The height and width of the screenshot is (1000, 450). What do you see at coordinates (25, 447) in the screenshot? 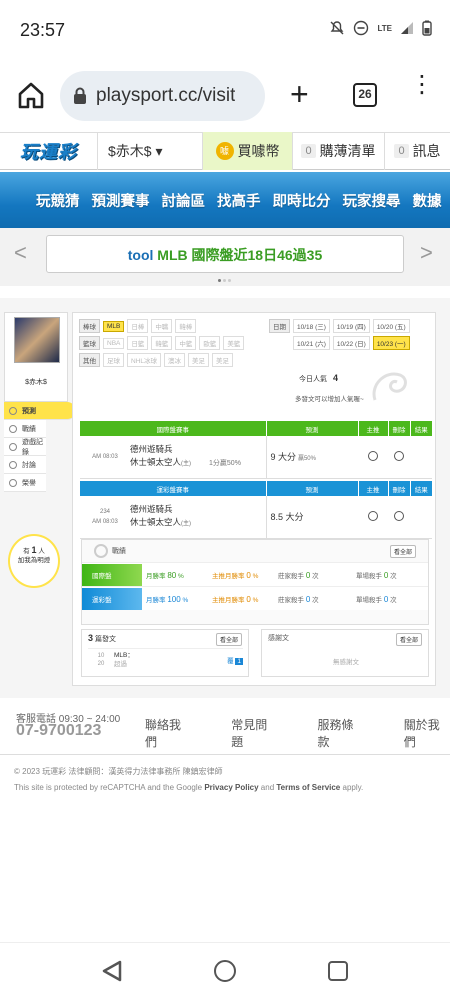
I see `sidebar-item-game-log: 遊戲記錄` at bounding box center [25, 447].